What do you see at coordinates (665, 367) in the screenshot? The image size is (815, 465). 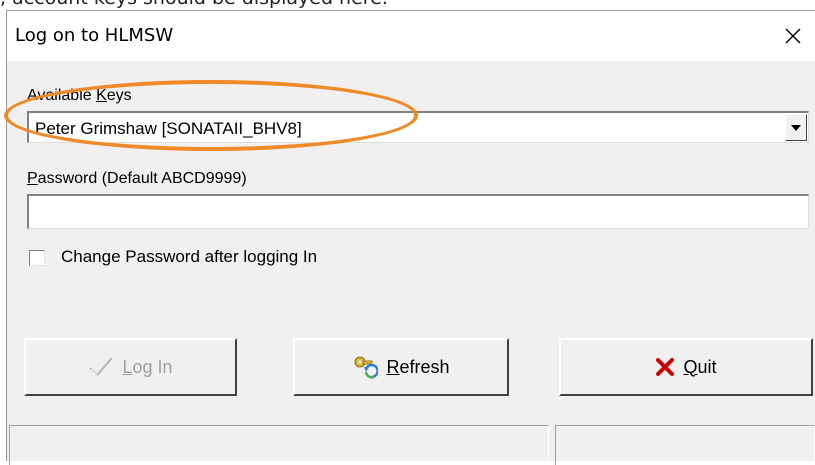 I see `red-x-icon` at bounding box center [665, 367].